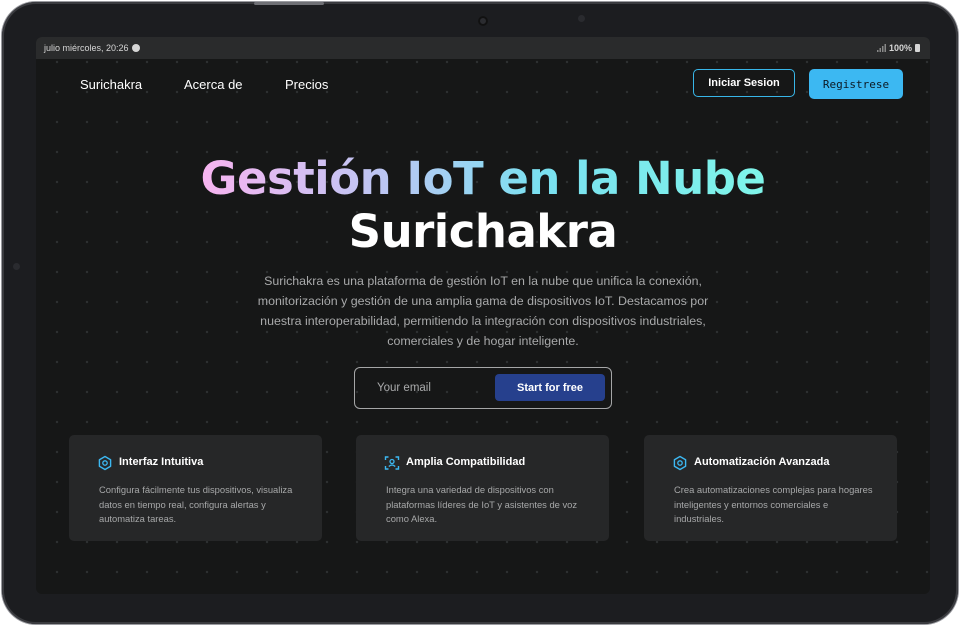 Image resolution: width=960 pixels, height=626 pixels. Describe the element at coordinates (581, 18) in the screenshot. I see `light-sensor` at that location.